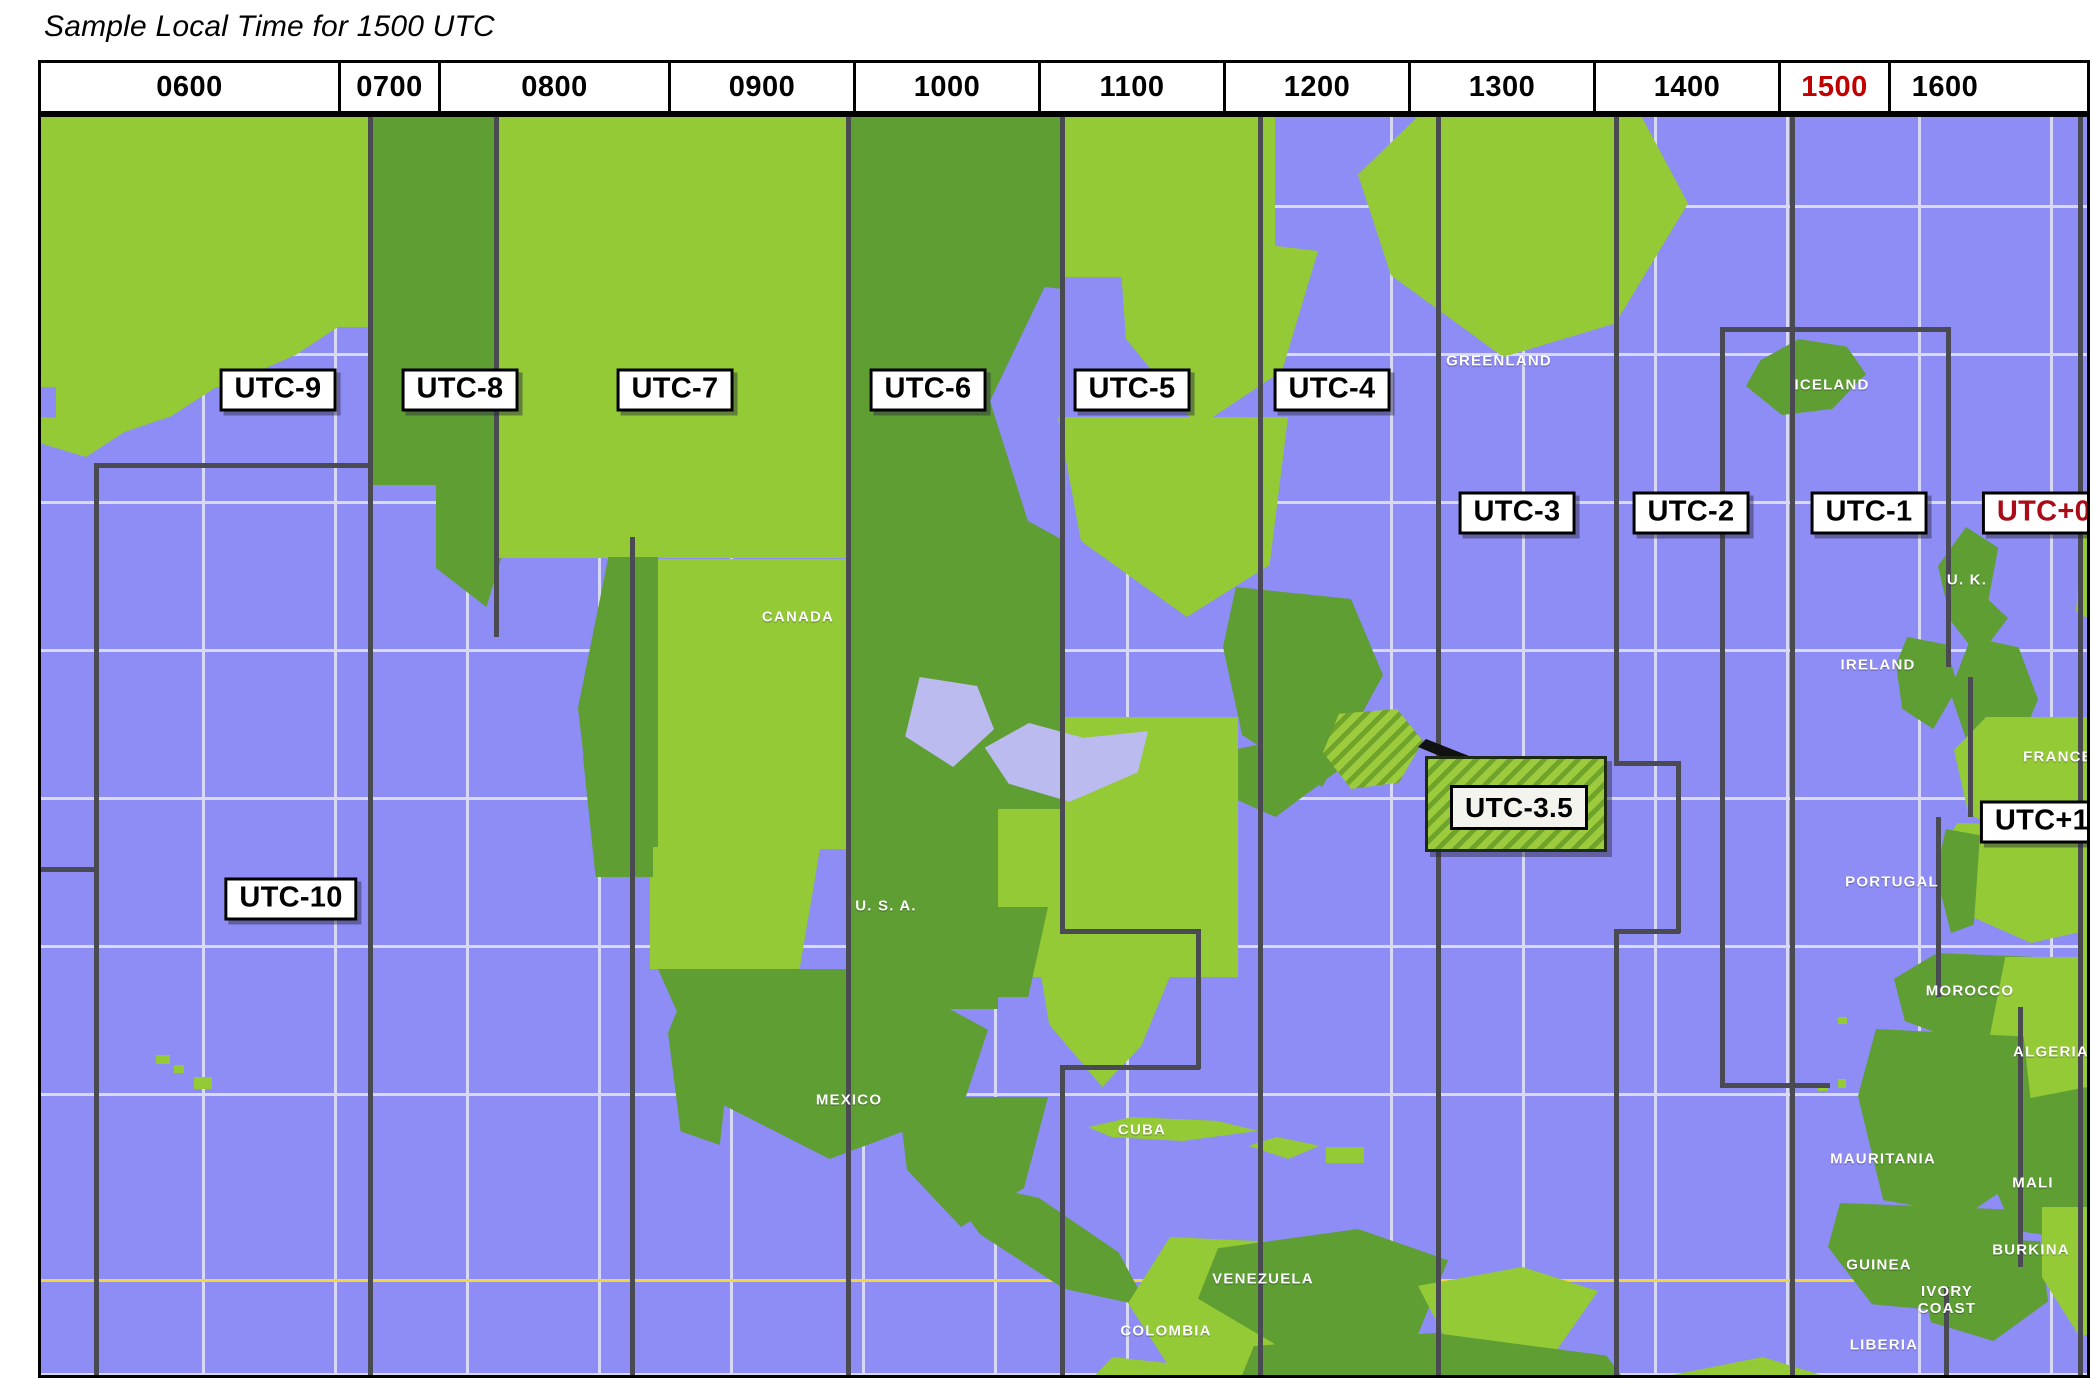 The width and height of the screenshot is (2093, 1378). Describe the element at coordinates (886, 906) in the screenshot. I see `map-label-u-s-a: U. S. A.` at that location.